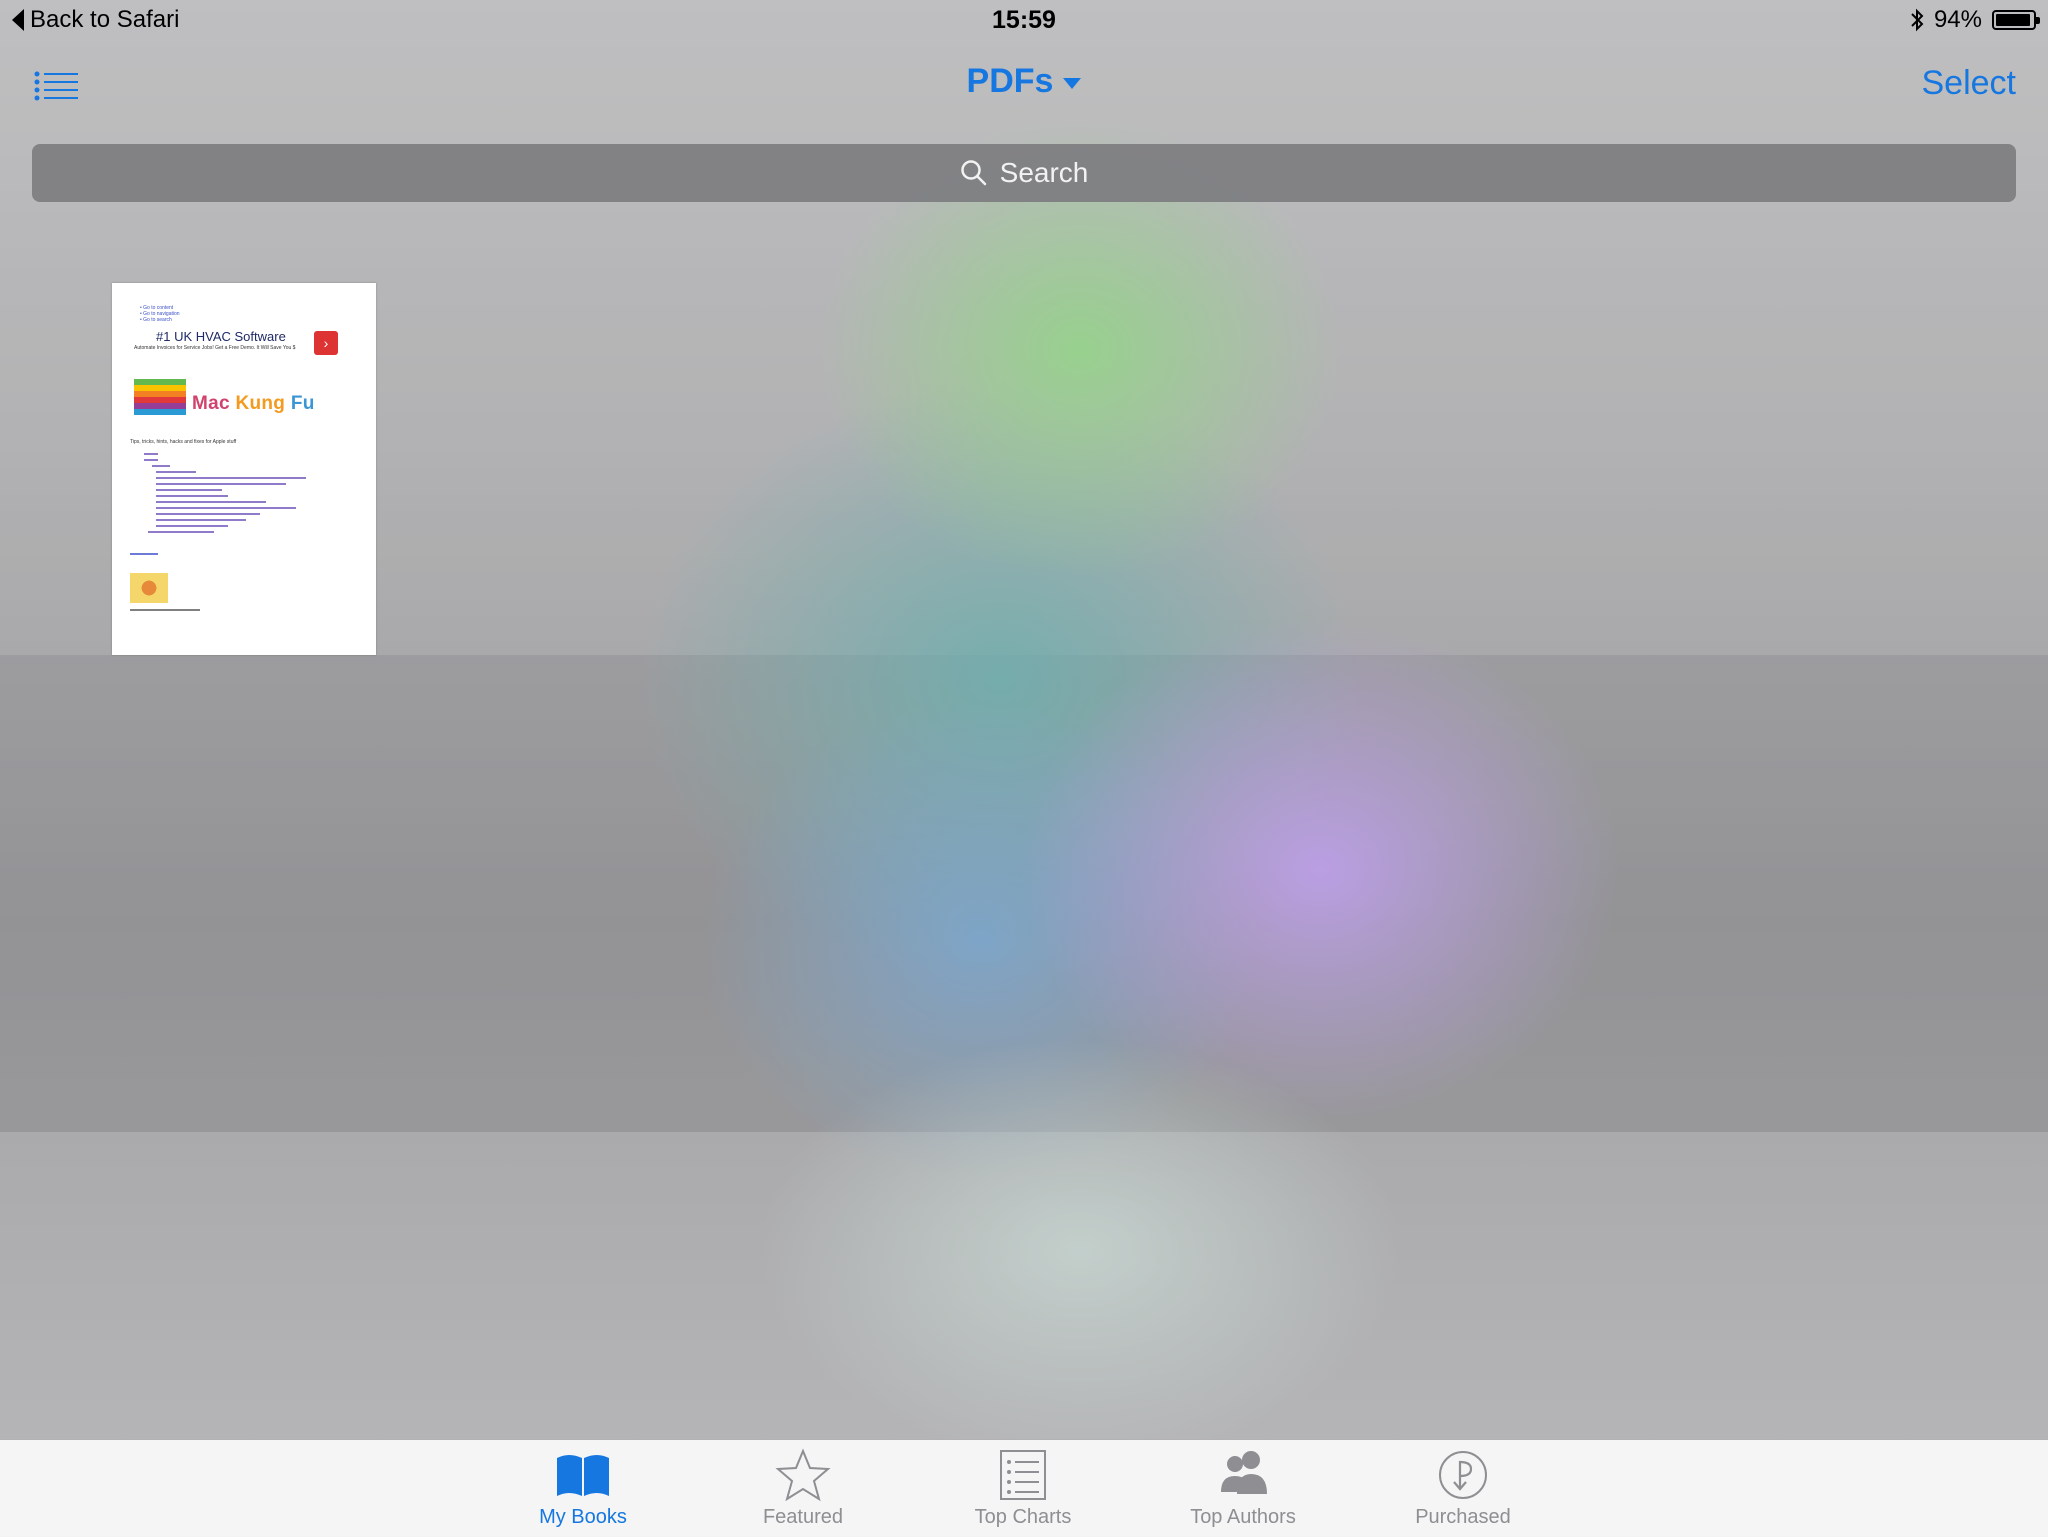  Describe the element at coordinates (2016, 20) in the screenshot. I see `battery-icon` at that location.